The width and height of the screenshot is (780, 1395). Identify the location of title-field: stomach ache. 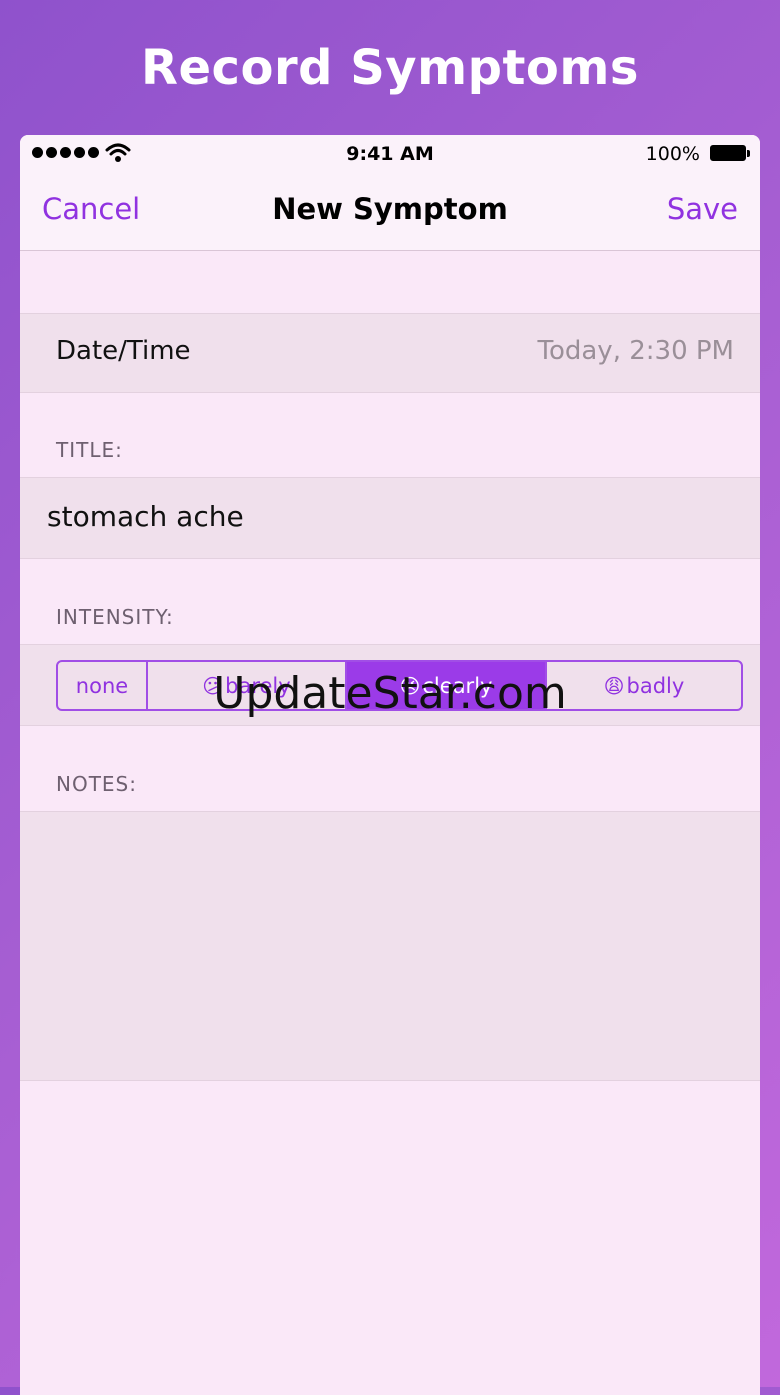
(390, 518).